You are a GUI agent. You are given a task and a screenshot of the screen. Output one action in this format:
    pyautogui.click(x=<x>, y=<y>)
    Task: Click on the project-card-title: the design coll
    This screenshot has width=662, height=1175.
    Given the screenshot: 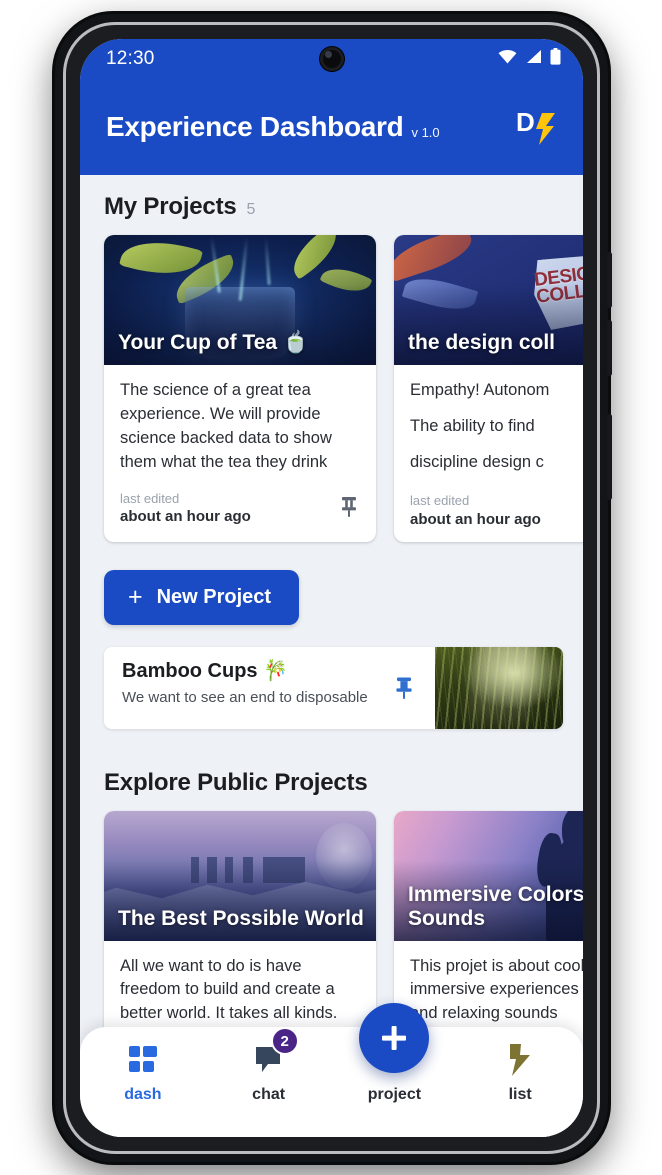 What is the action you would take?
    pyautogui.click(x=482, y=343)
    